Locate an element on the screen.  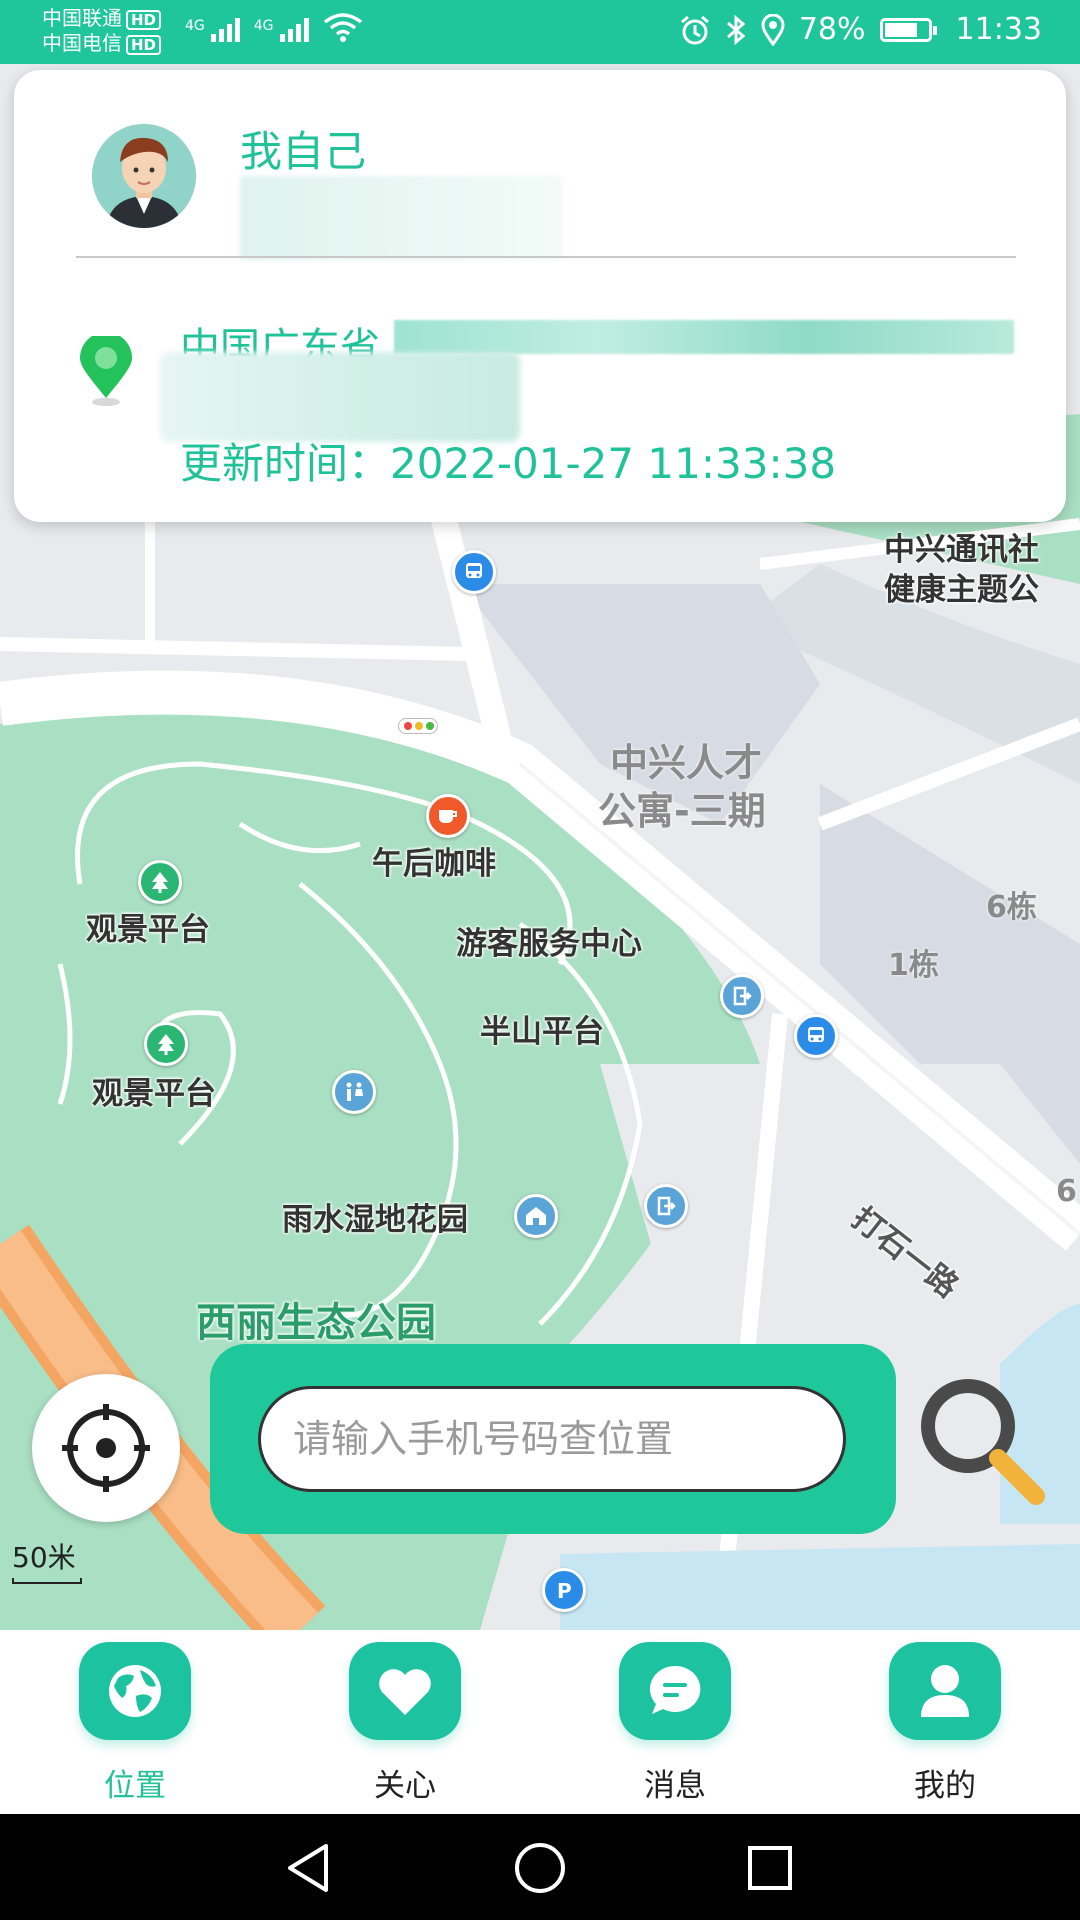
avatar is located at coordinates (144, 176).